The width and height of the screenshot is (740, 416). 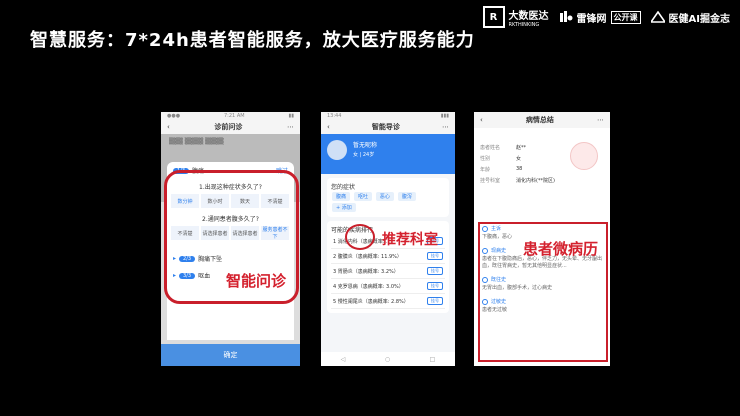 I want to click on nav-bar: ‹ 智能导诊 ⋯, so click(x=388, y=127).